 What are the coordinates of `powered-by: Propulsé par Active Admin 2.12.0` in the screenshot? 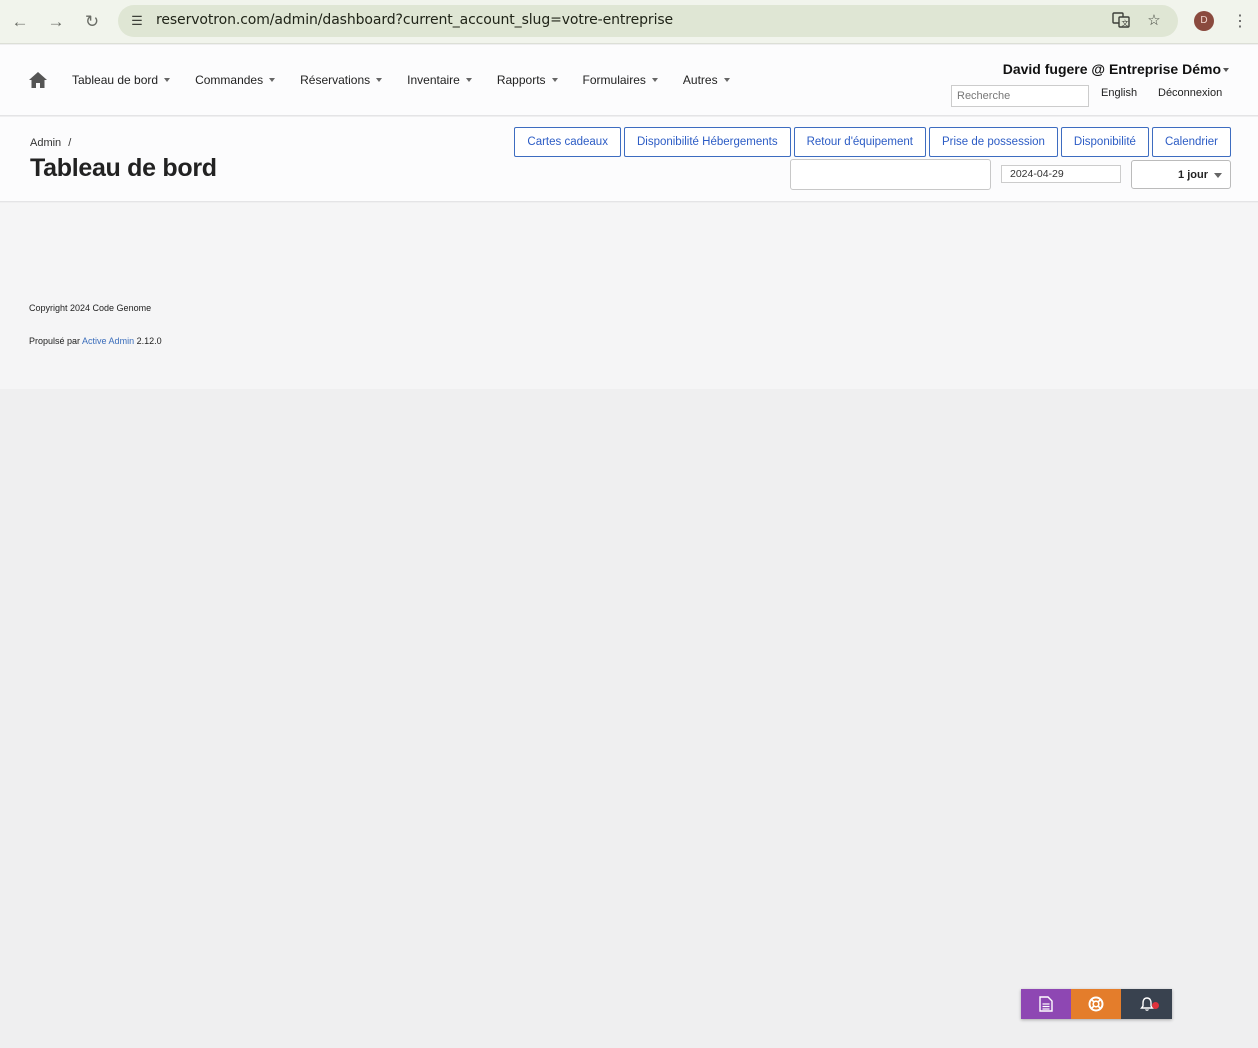 It's located at (95, 341).